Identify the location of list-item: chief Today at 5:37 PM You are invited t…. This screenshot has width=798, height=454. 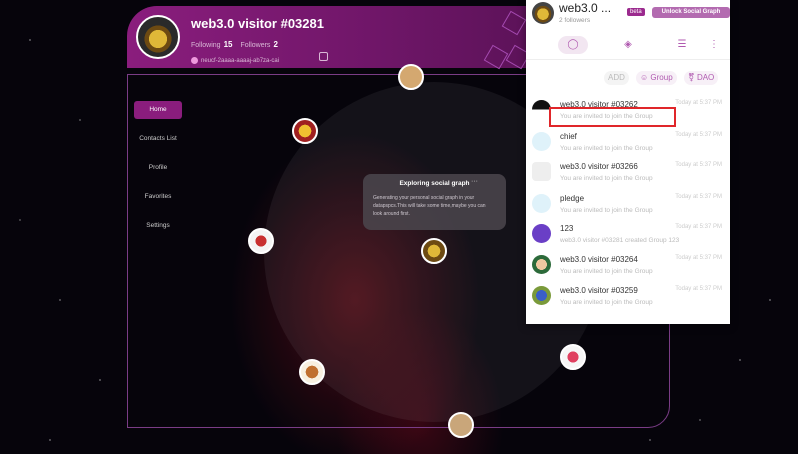
(628, 147).